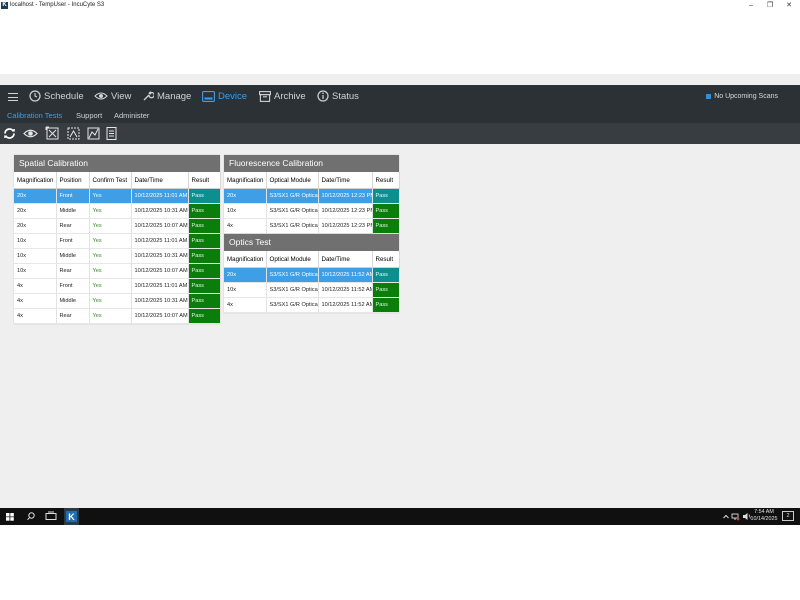 The image size is (800, 600). Describe the element at coordinates (111, 133) in the screenshot. I see `report-icon` at that location.